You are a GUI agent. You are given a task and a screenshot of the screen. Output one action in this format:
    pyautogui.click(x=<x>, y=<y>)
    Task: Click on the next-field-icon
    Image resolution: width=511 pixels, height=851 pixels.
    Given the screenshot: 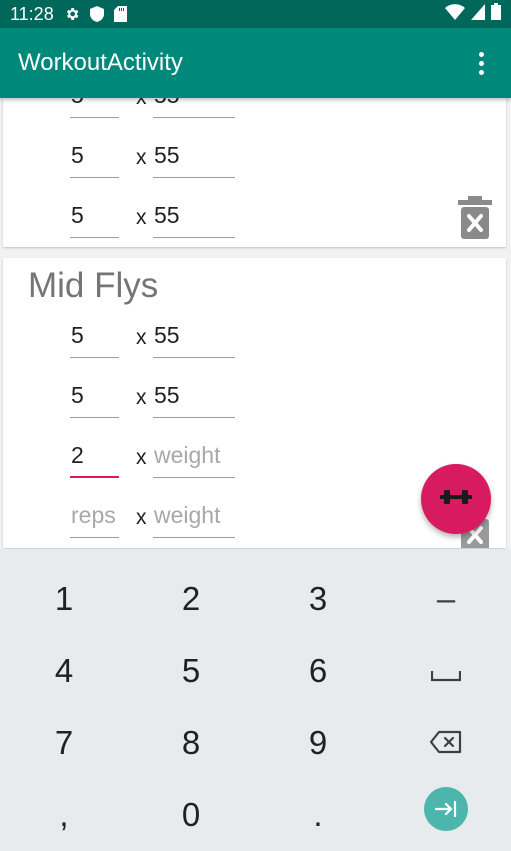 What is the action you would take?
    pyautogui.click(x=446, y=809)
    